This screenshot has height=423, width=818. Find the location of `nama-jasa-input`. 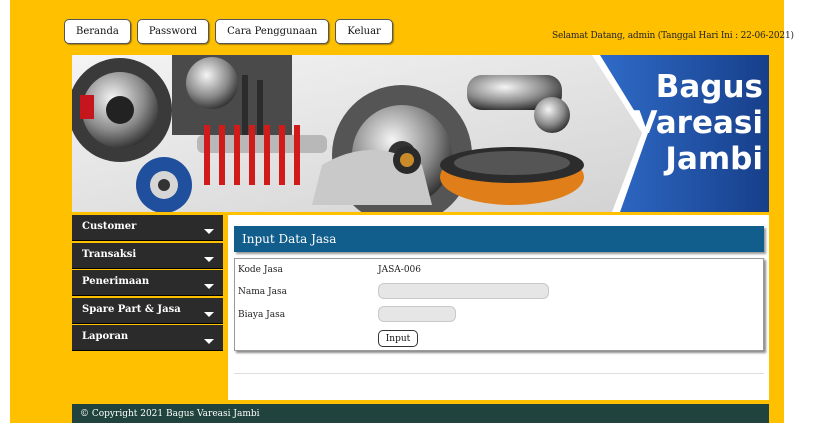

nama-jasa-input is located at coordinates (463, 291).